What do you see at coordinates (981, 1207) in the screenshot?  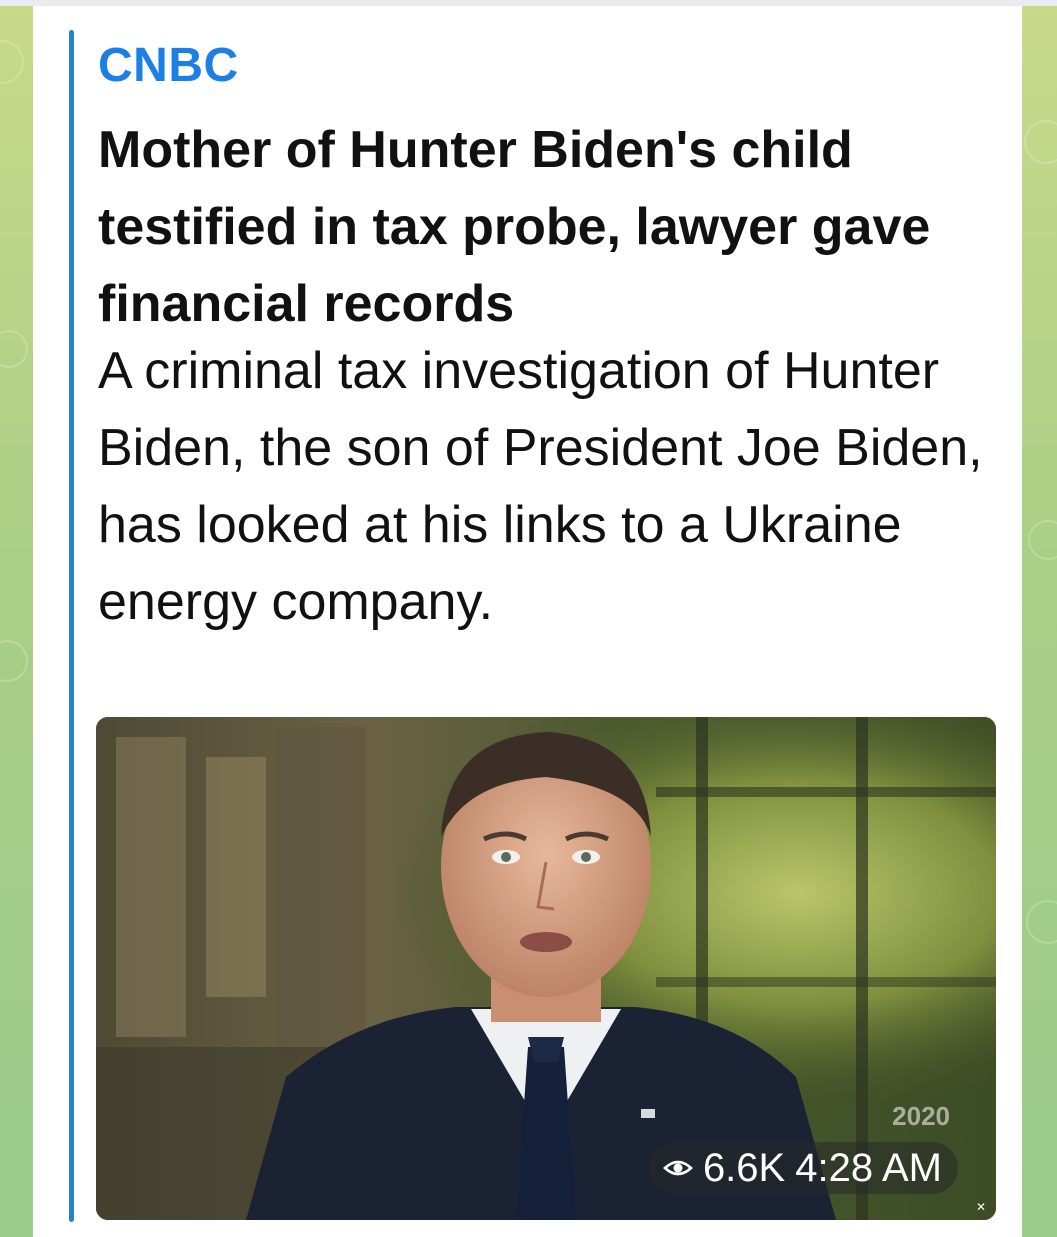 I see `corner-badge-icon: ✕` at bounding box center [981, 1207].